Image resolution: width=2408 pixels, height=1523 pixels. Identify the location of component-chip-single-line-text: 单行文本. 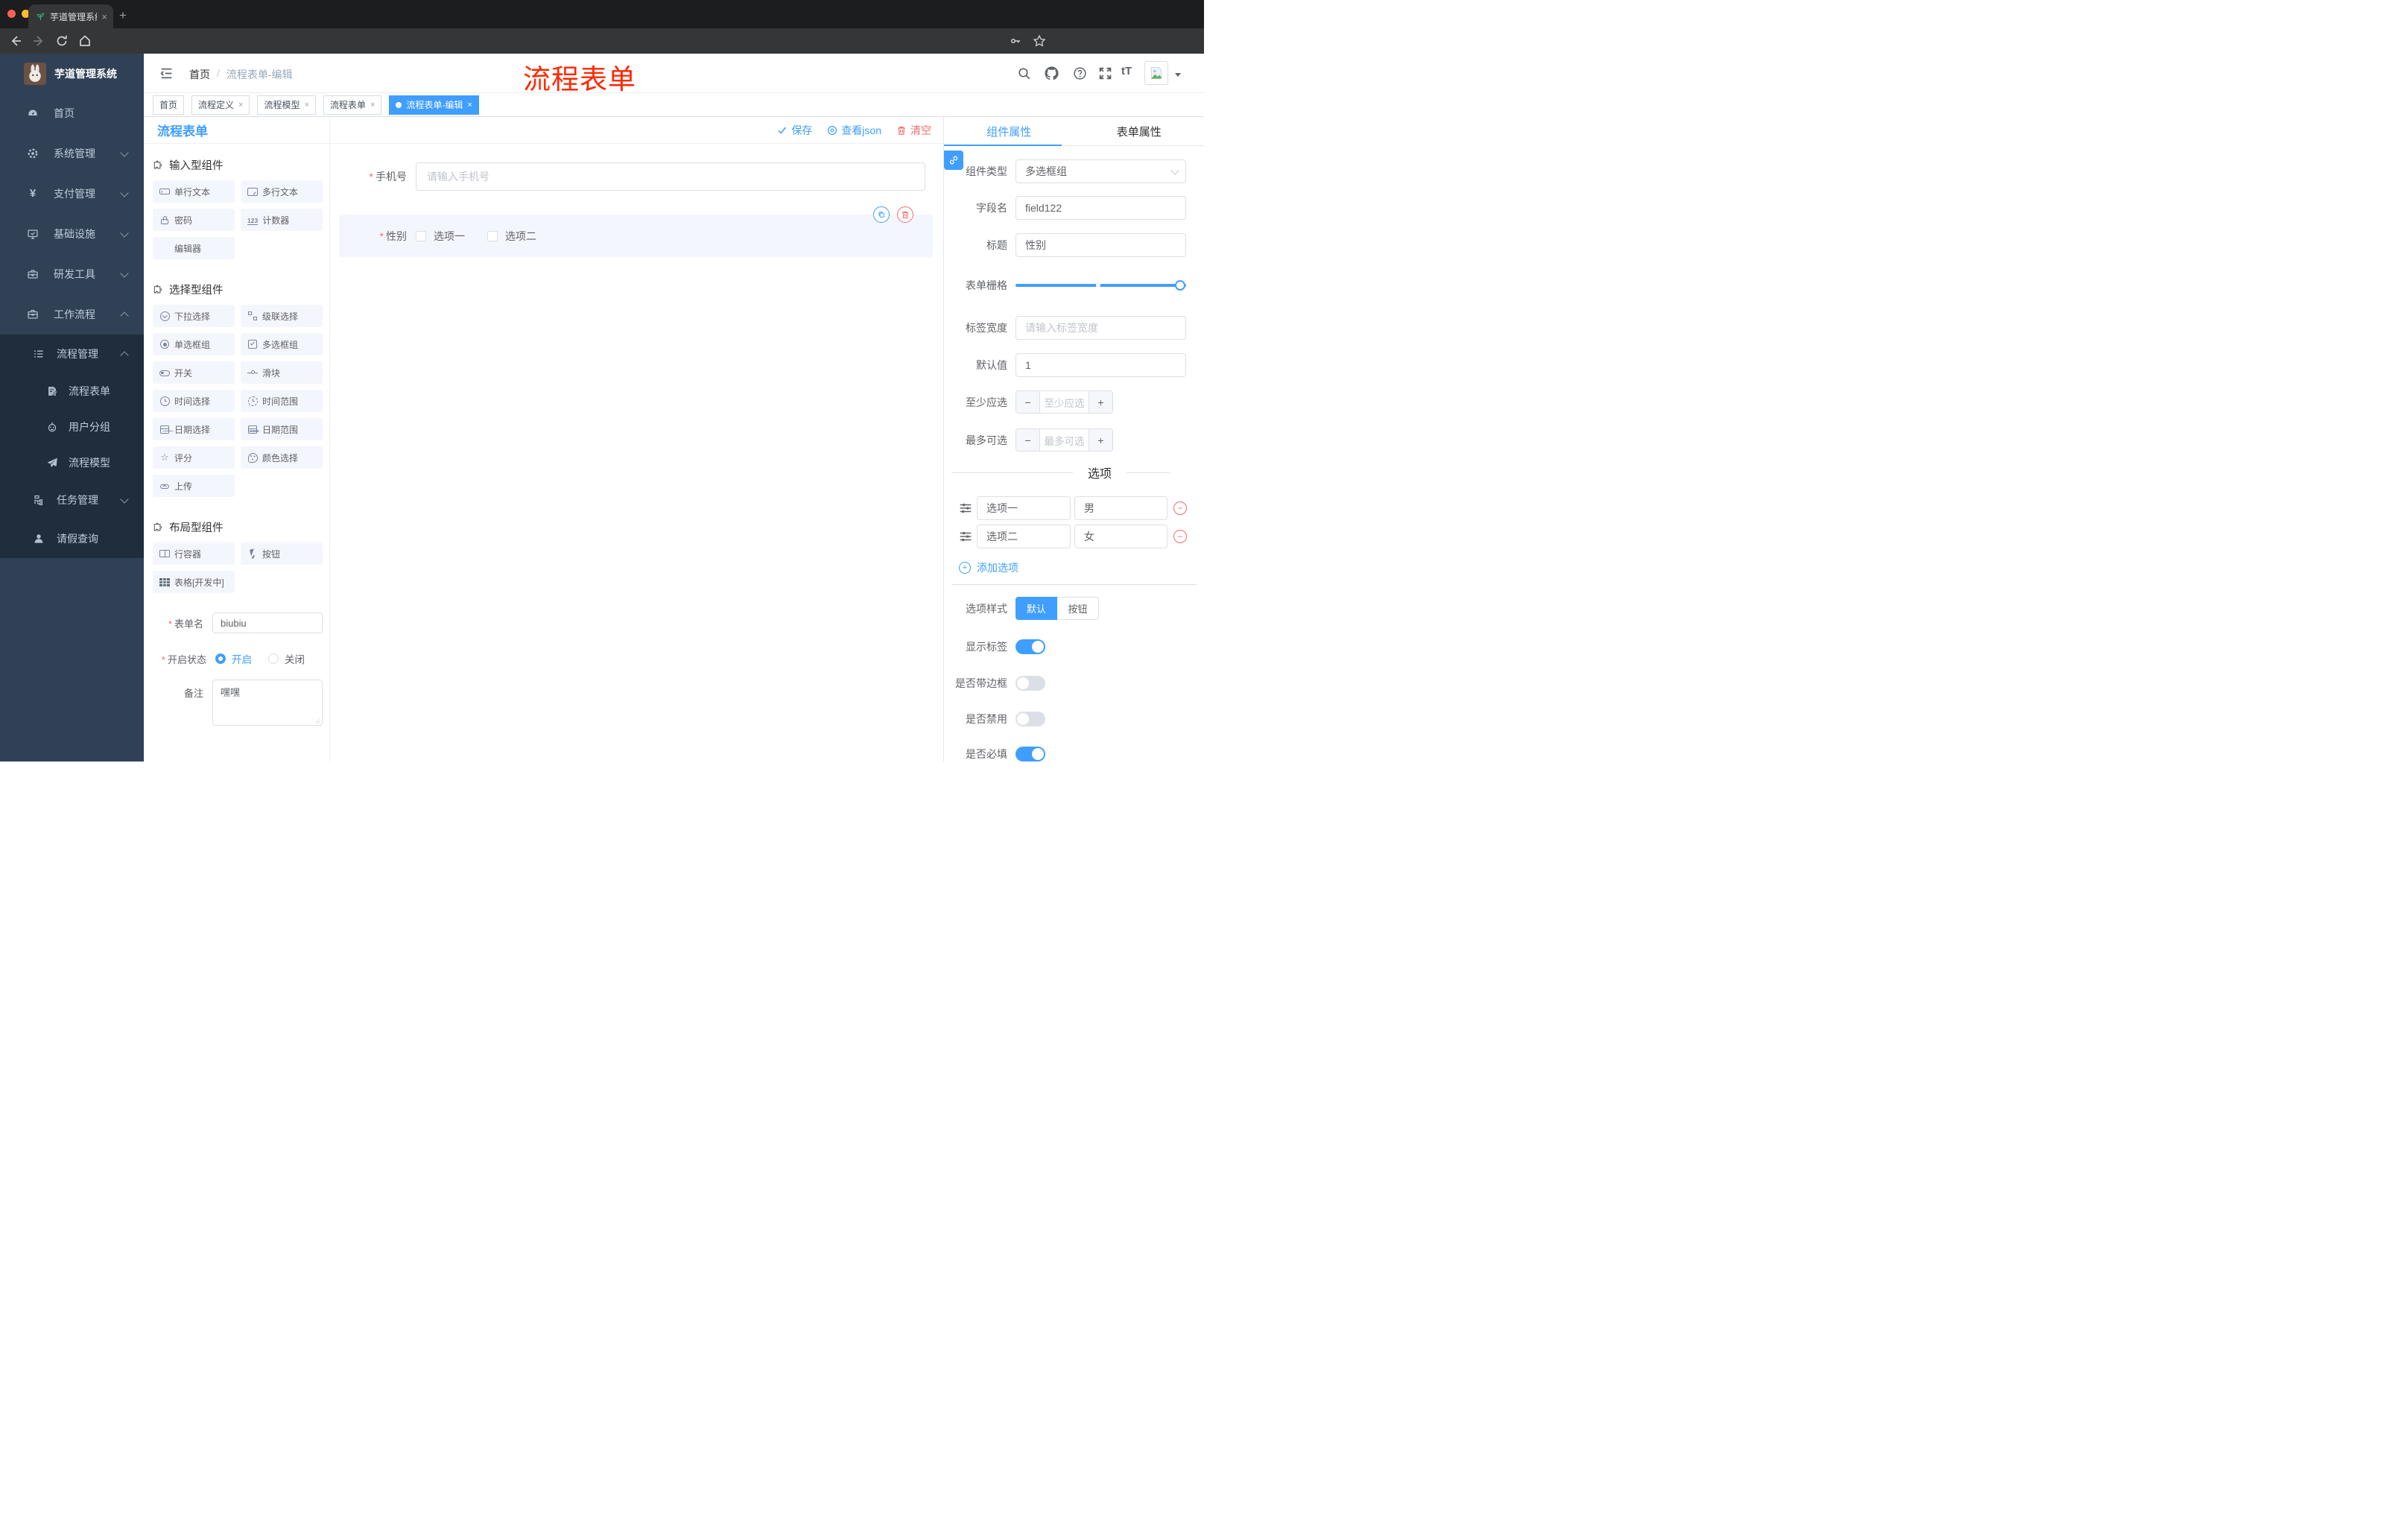
(194, 192).